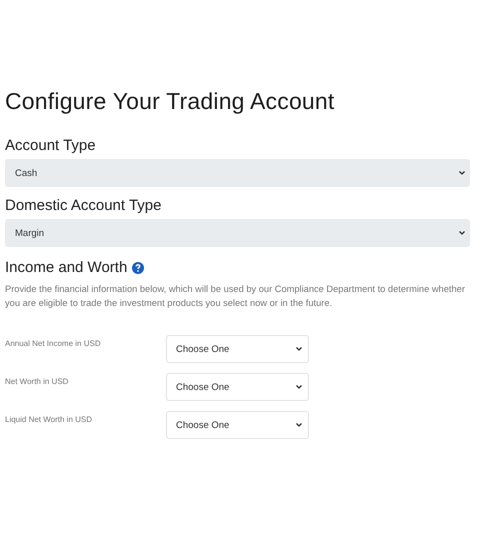 This screenshot has width=485, height=558. Describe the element at coordinates (51, 145) in the screenshot. I see `field-label: Account Type` at that location.